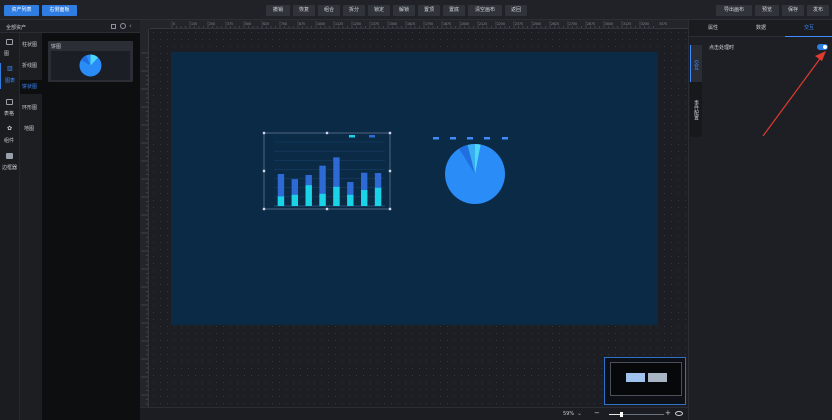  Describe the element at coordinates (636, 414) in the screenshot. I see `zoom-slider` at that location.